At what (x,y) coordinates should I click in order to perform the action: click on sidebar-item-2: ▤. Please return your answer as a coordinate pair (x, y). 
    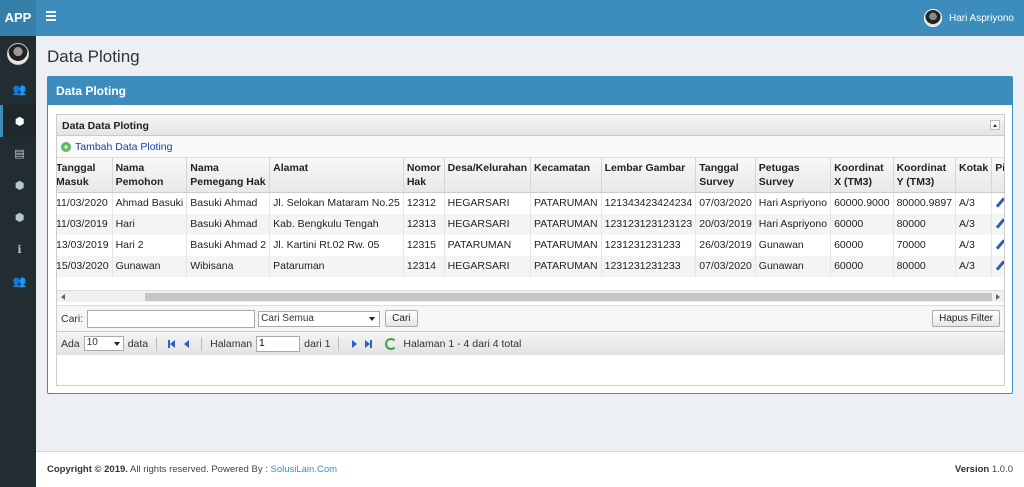
    Looking at the image, I should click on (18, 153).